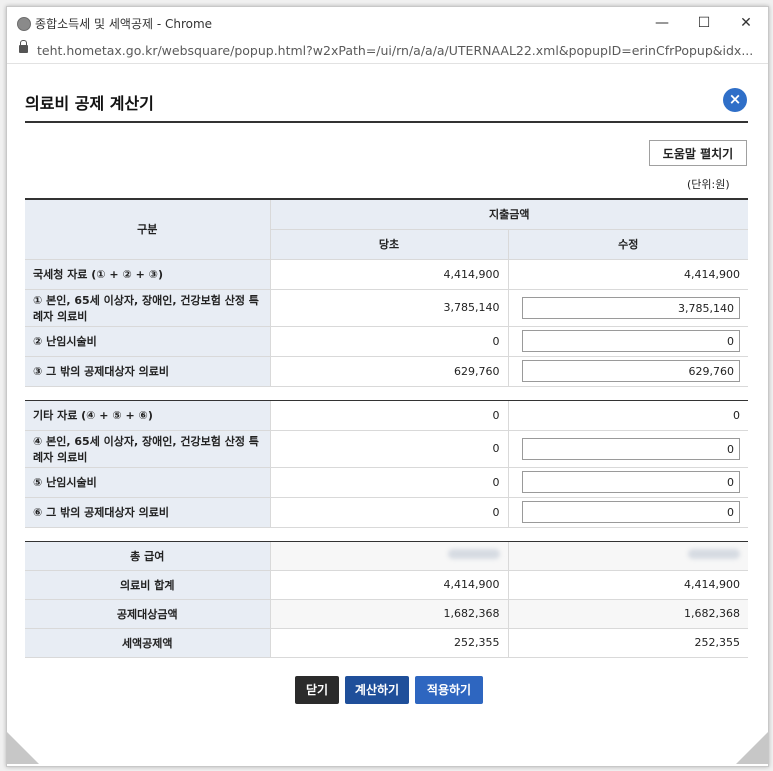 The height and width of the screenshot is (771, 773). I want to click on table-row: ④ 본인, 65세 이상자, 장애인, 건강보험 산정 특례자 의료비 0 0, so click(386, 449).